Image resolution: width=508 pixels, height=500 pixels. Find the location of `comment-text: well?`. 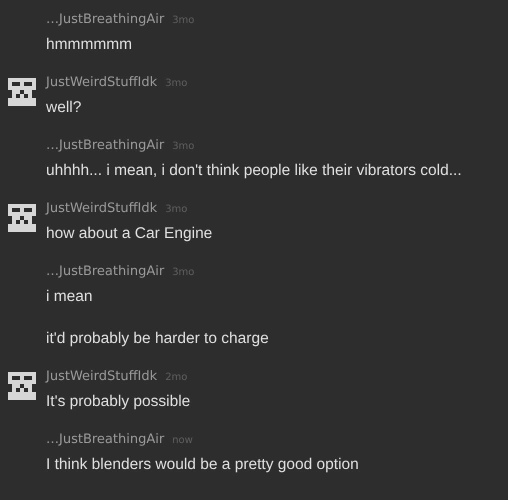

comment-text: well? is located at coordinates (64, 108).